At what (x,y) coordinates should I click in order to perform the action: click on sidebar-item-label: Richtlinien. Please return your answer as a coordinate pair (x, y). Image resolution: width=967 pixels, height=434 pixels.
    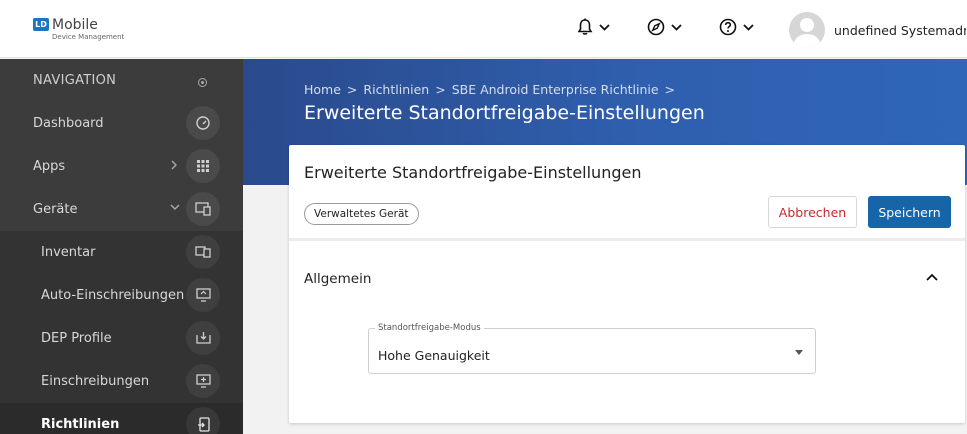
    Looking at the image, I should click on (80, 424).